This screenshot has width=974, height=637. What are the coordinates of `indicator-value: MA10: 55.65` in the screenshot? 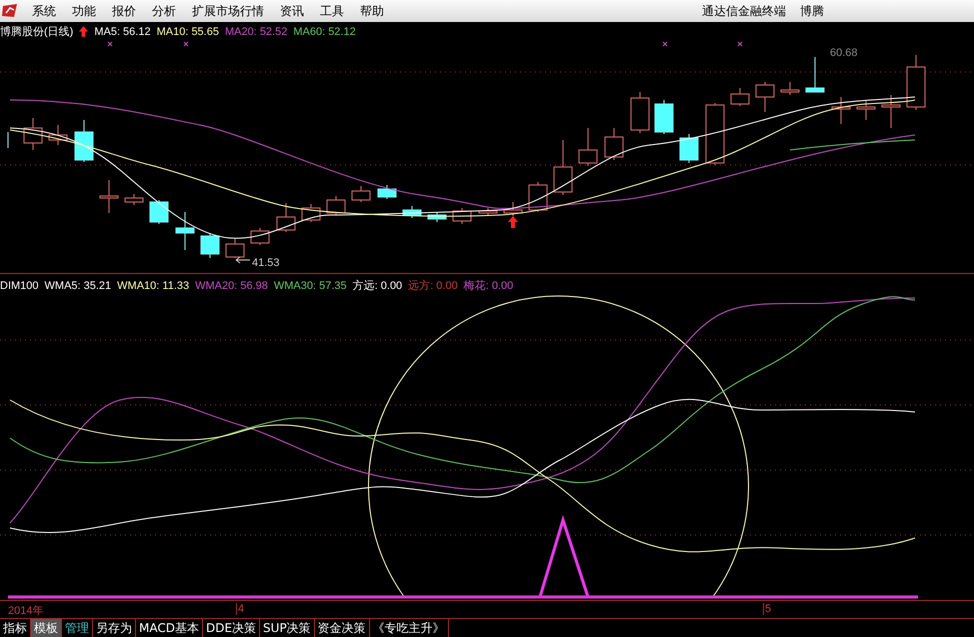 It's located at (187, 32).